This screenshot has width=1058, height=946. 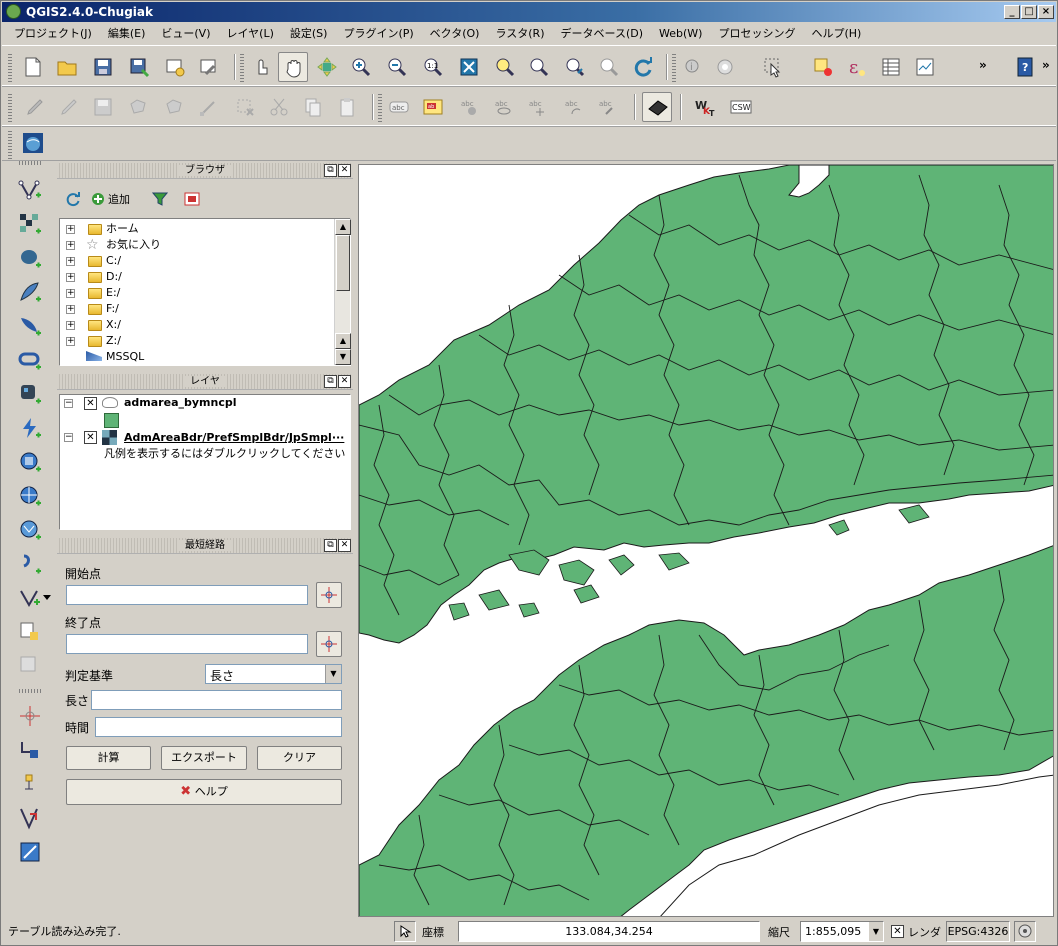 I want to click on geometry-snapper-button, so click(x=30, y=818).